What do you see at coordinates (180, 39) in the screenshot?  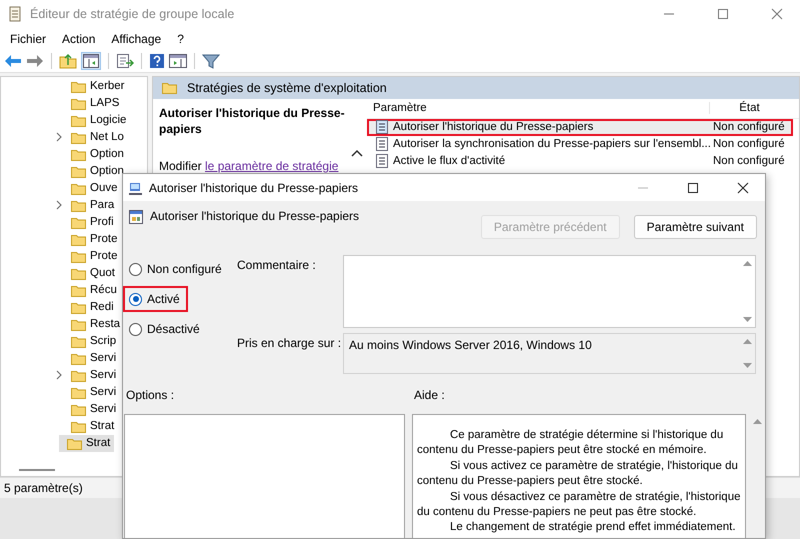 I see `menu-item: ?` at bounding box center [180, 39].